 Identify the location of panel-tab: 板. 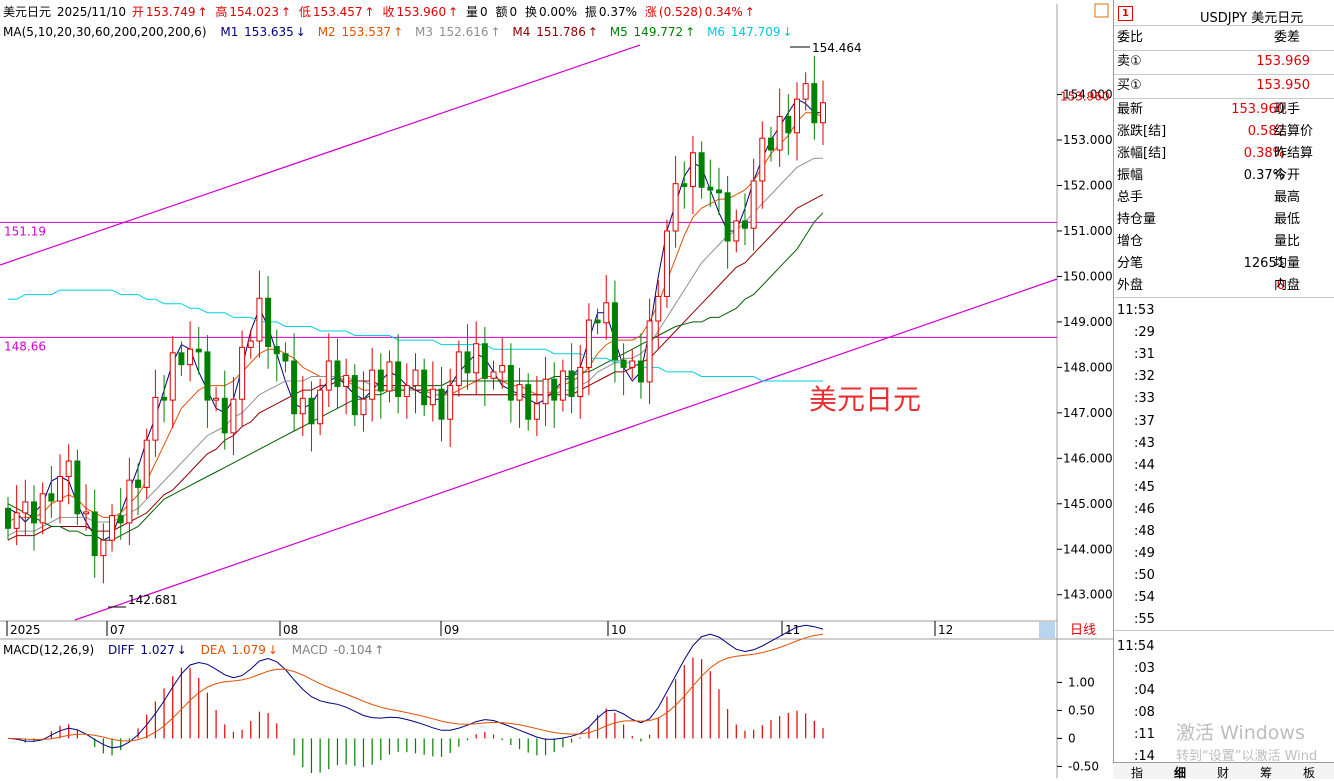
(1309, 772).